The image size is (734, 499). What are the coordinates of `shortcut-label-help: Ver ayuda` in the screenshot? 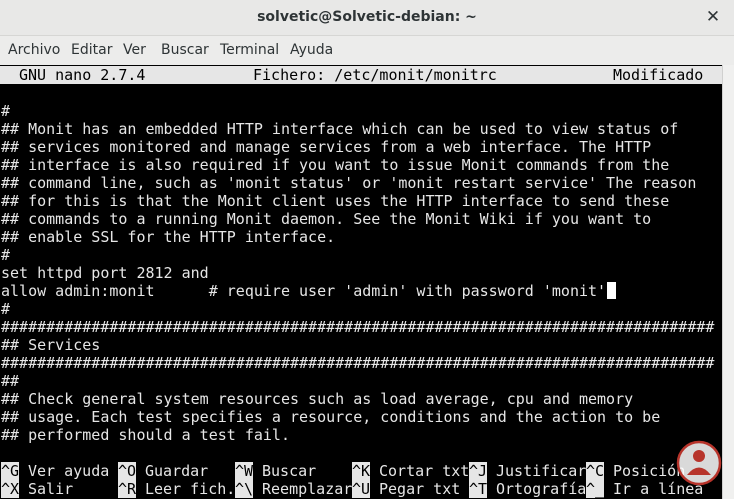 It's located at (69, 471).